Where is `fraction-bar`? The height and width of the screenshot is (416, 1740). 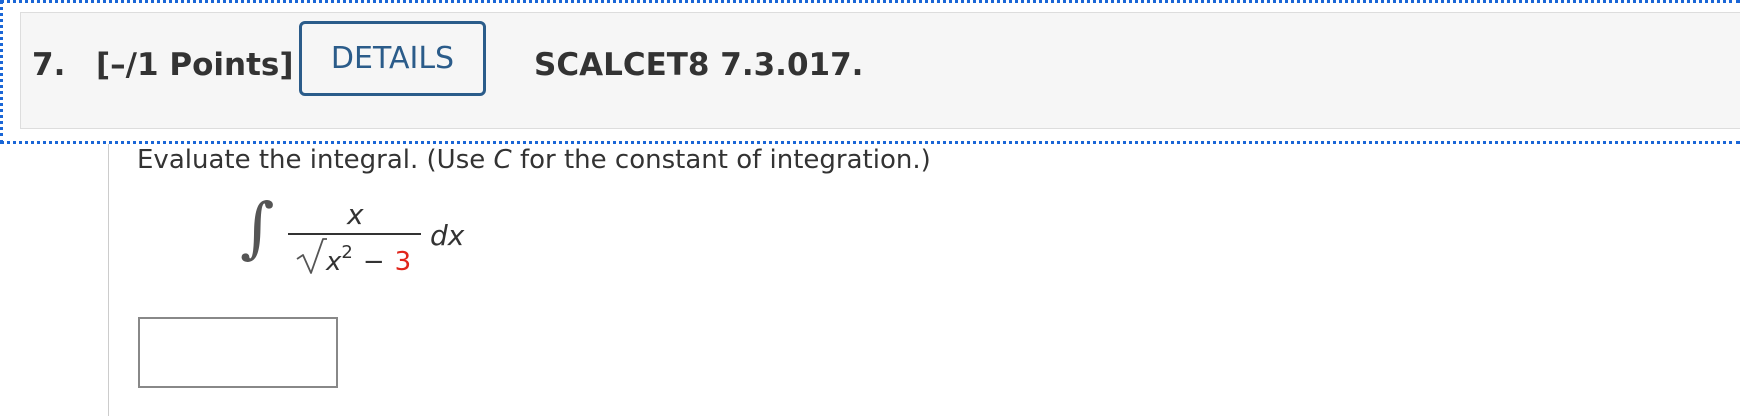 fraction-bar is located at coordinates (354, 234).